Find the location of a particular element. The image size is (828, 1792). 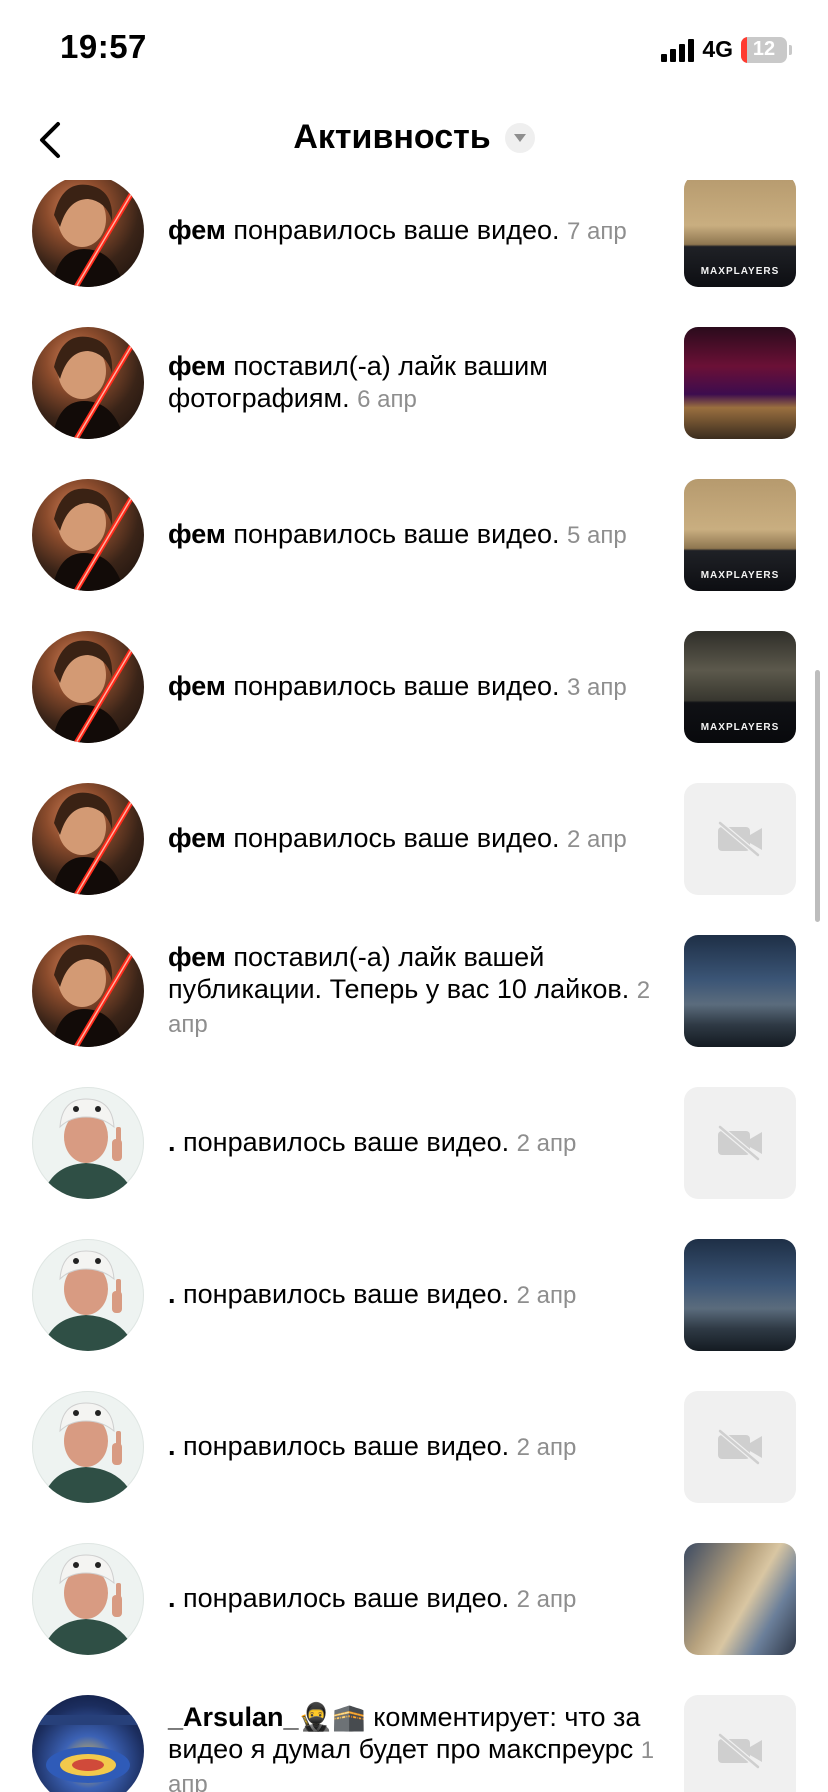

dropdown-button is located at coordinates (519, 137).